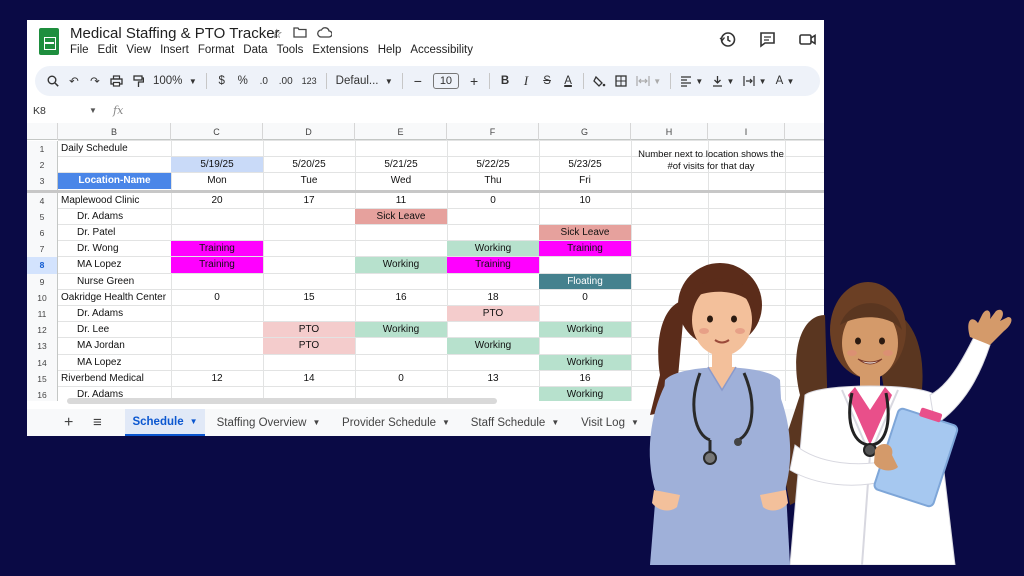 Image resolution: width=1024 pixels, height=576 pixels. What do you see at coordinates (309, 164) in the screenshot?
I see `date-cell: 5/20/25` at bounding box center [309, 164].